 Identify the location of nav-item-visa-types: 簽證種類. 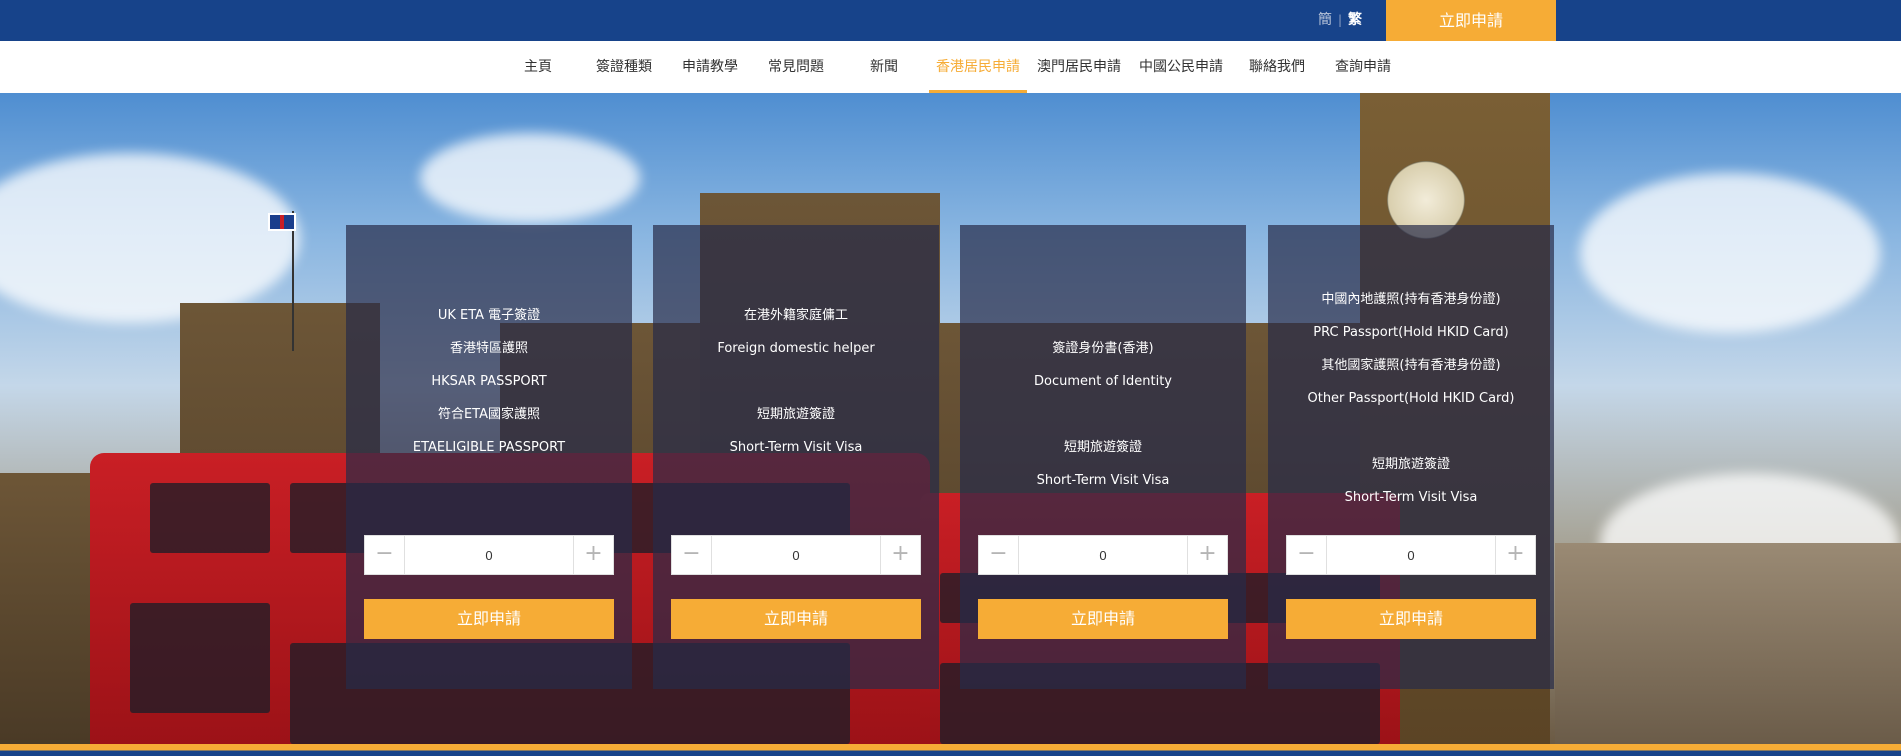
(624, 67).